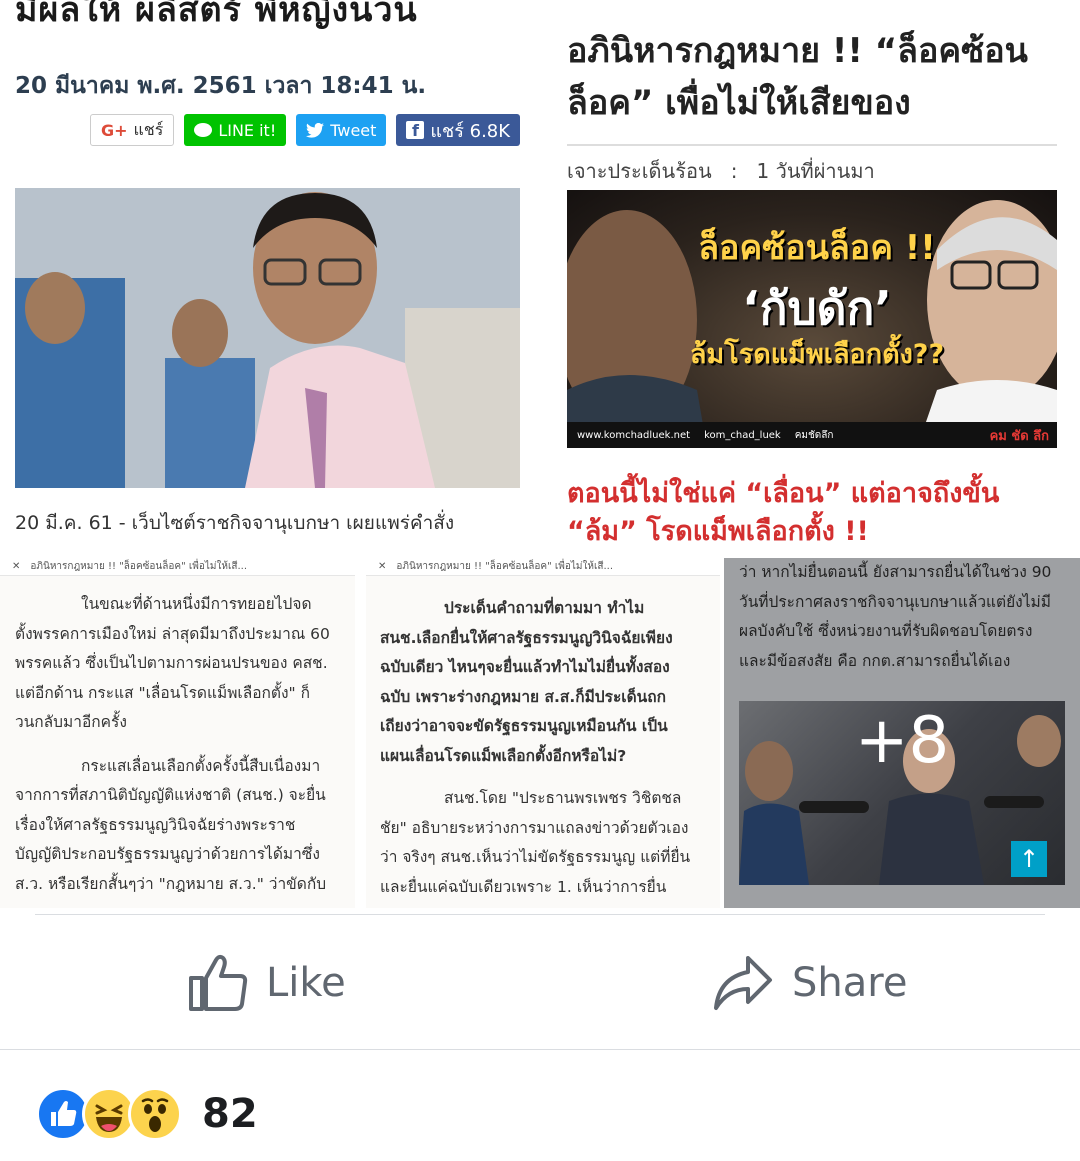 This screenshot has width=1080, height=1161. I want to click on text-line: วนกลับมาอีกครั้ง, so click(71, 722).